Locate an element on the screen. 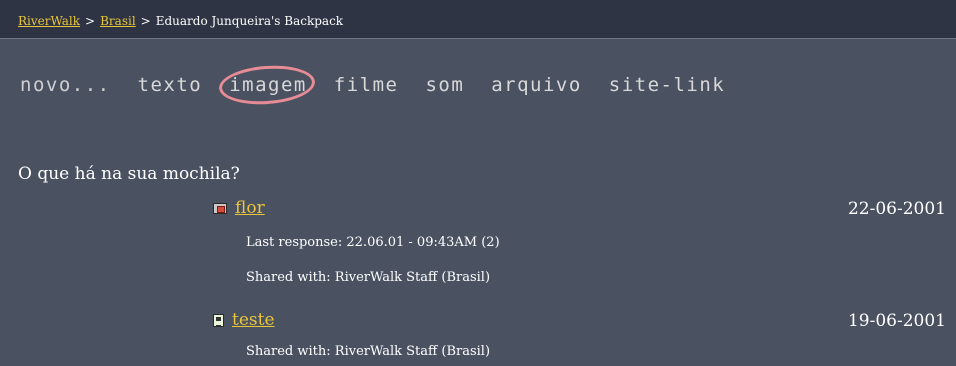 The height and width of the screenshot is (366, 956). text-document-icon is located at coordinates (218, 320).